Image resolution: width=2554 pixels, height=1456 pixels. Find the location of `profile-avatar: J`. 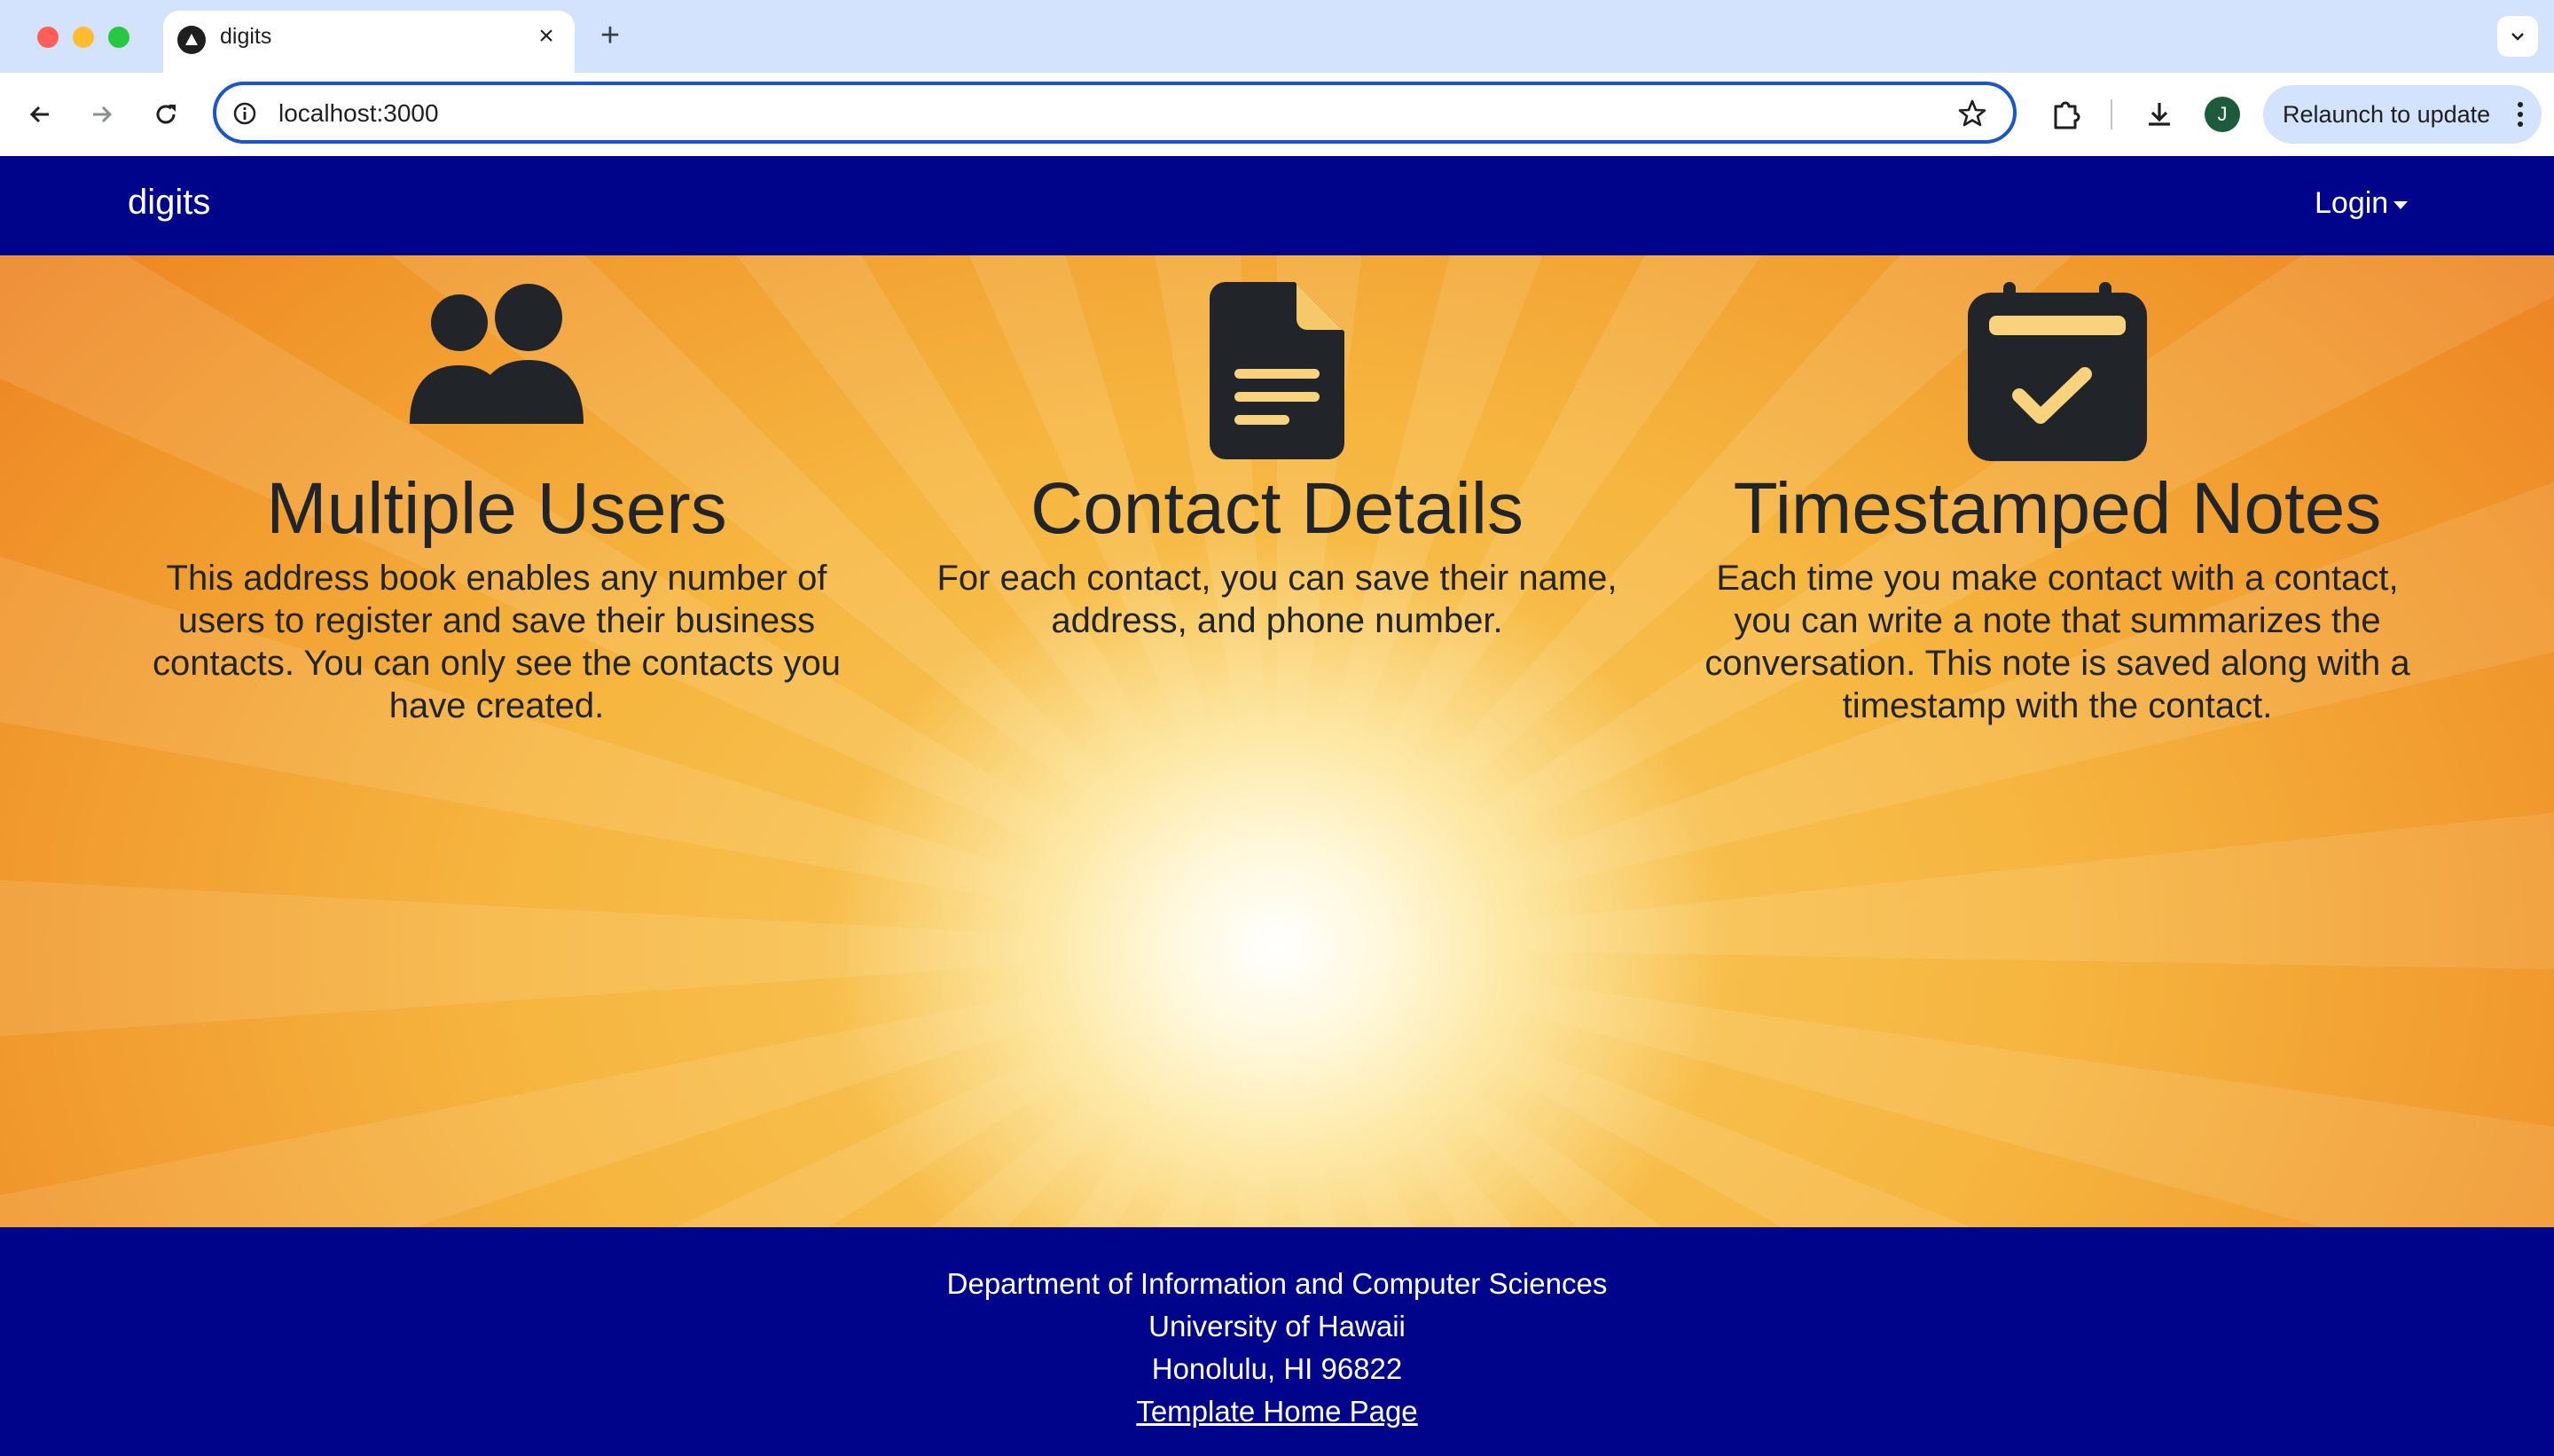

profile-avatar: J is located at coordinates (2222, 114).